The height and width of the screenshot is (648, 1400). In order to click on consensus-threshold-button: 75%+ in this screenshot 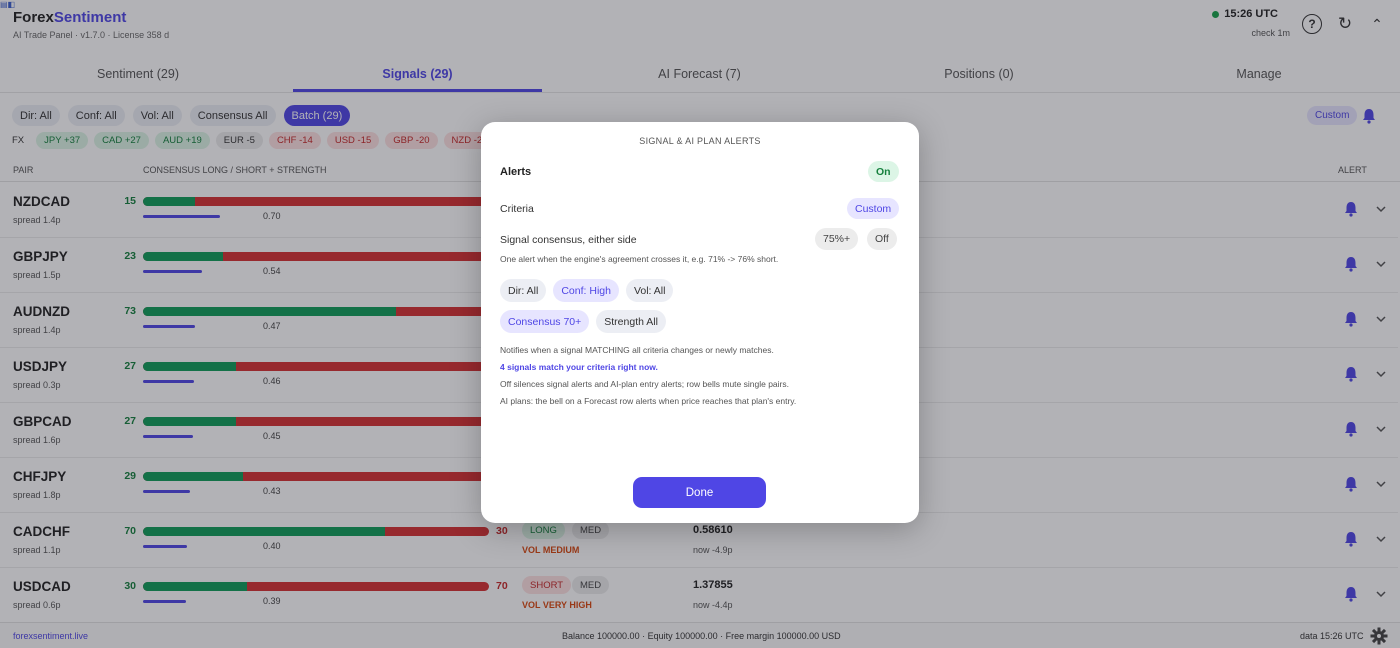, I will do `click(837, 239)`.